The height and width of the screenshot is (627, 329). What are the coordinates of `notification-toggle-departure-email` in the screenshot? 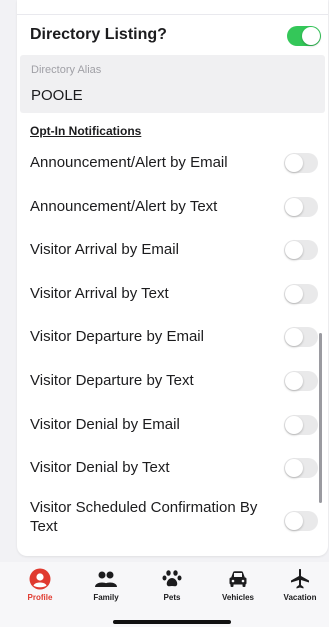 It's located at (301, 337).